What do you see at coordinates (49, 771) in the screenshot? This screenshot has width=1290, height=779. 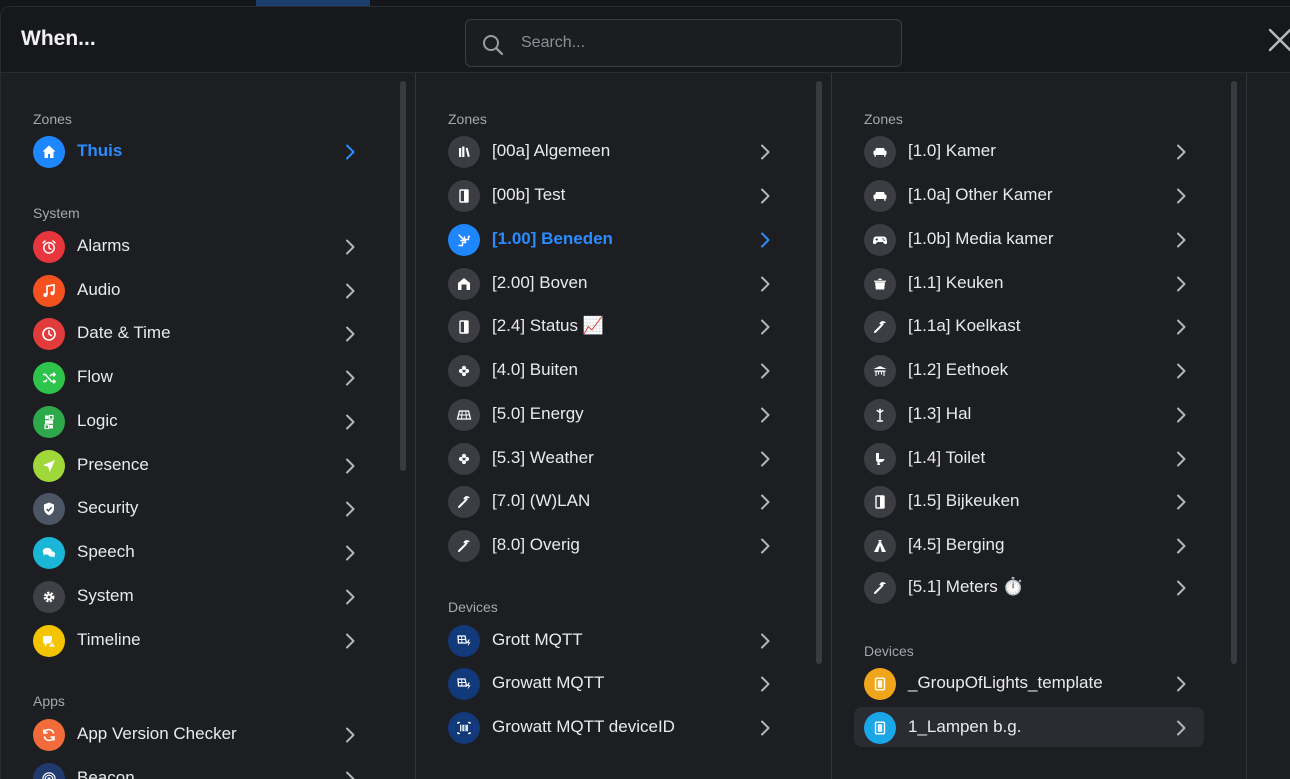 I see `beacon-icon` at bounding box center [49, 771].